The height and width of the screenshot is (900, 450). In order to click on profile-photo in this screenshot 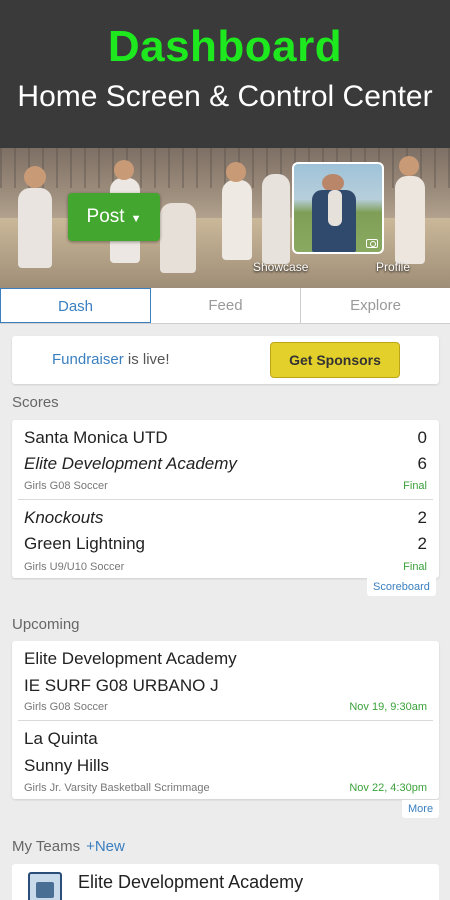, I will do `click(338, 208)`.